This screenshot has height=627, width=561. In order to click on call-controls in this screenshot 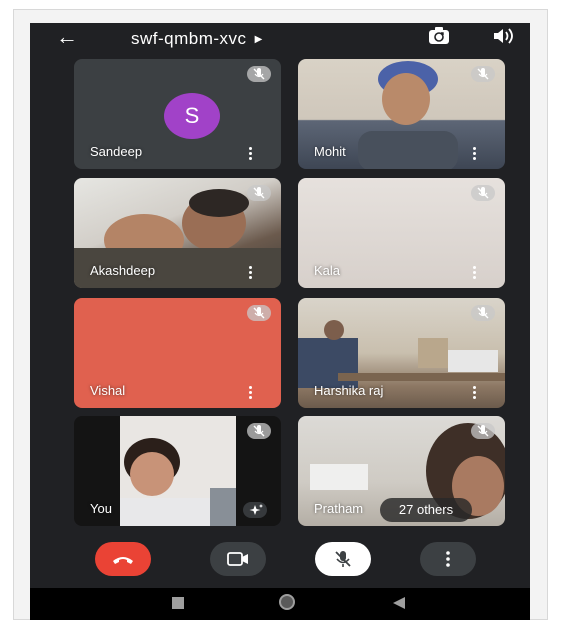, I will do `click(280, 560)`.